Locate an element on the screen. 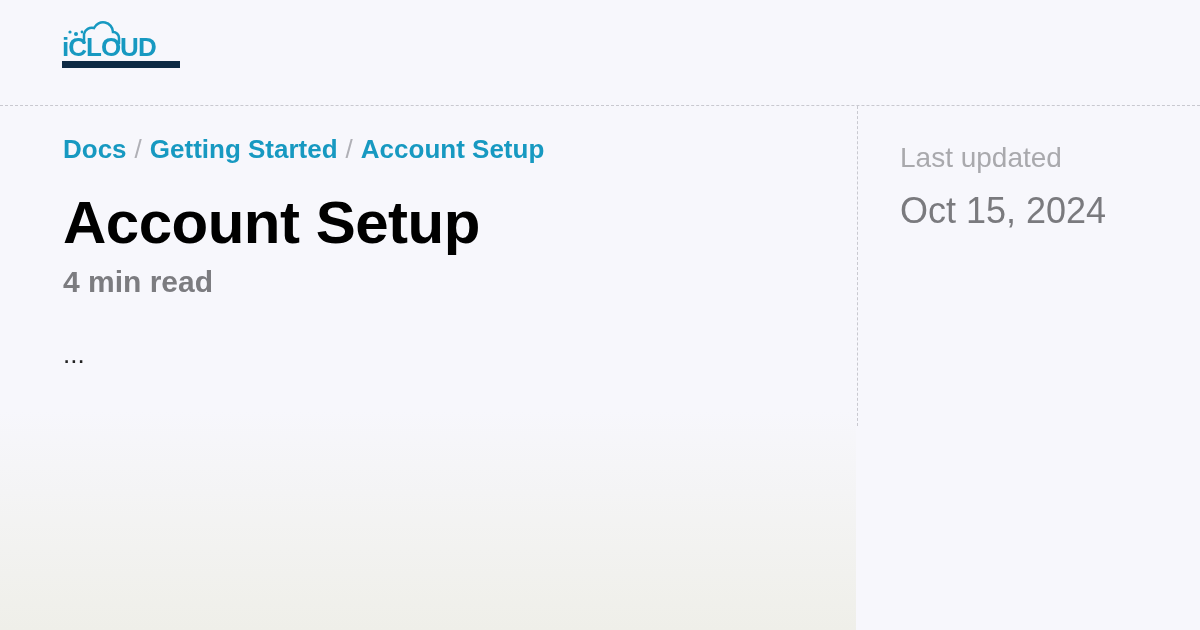  logo: iCLOUD is located at coordinates (122, 44).